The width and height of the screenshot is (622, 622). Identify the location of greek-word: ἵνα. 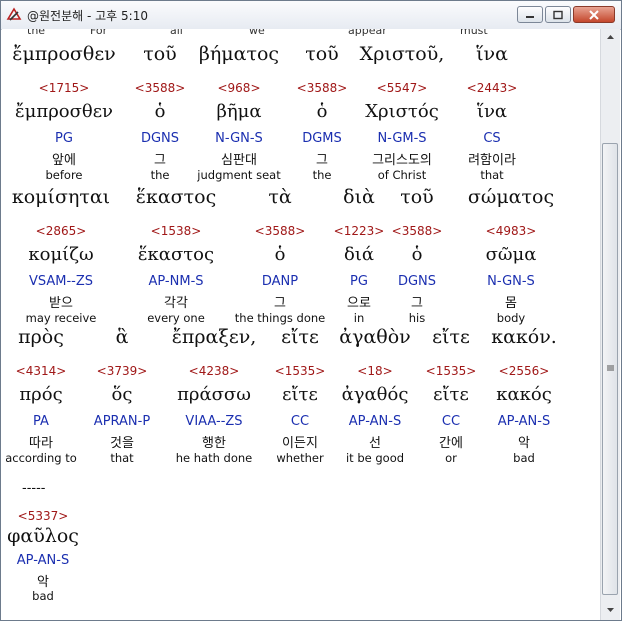
(492, 54).